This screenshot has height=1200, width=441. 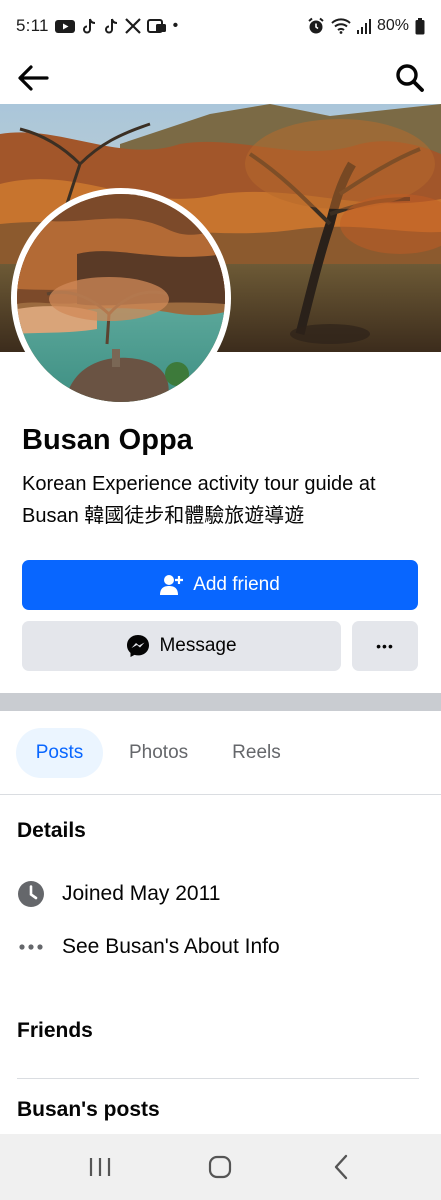 What do you see at coordinates (220, 702) in the screenshot?
I see `section-divider` at bounding box center [220, 702].